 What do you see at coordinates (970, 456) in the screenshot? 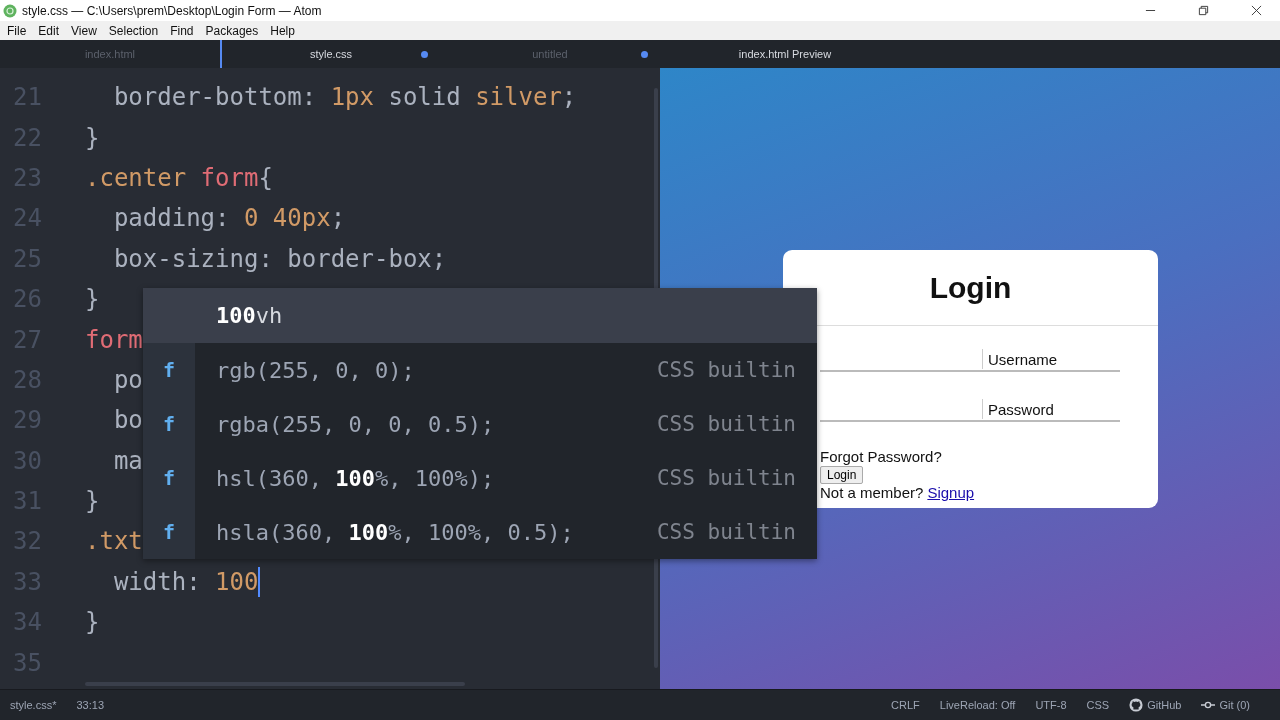
I see `forgot-password-link: Forgot Password?` at bounding box center [970, 456].